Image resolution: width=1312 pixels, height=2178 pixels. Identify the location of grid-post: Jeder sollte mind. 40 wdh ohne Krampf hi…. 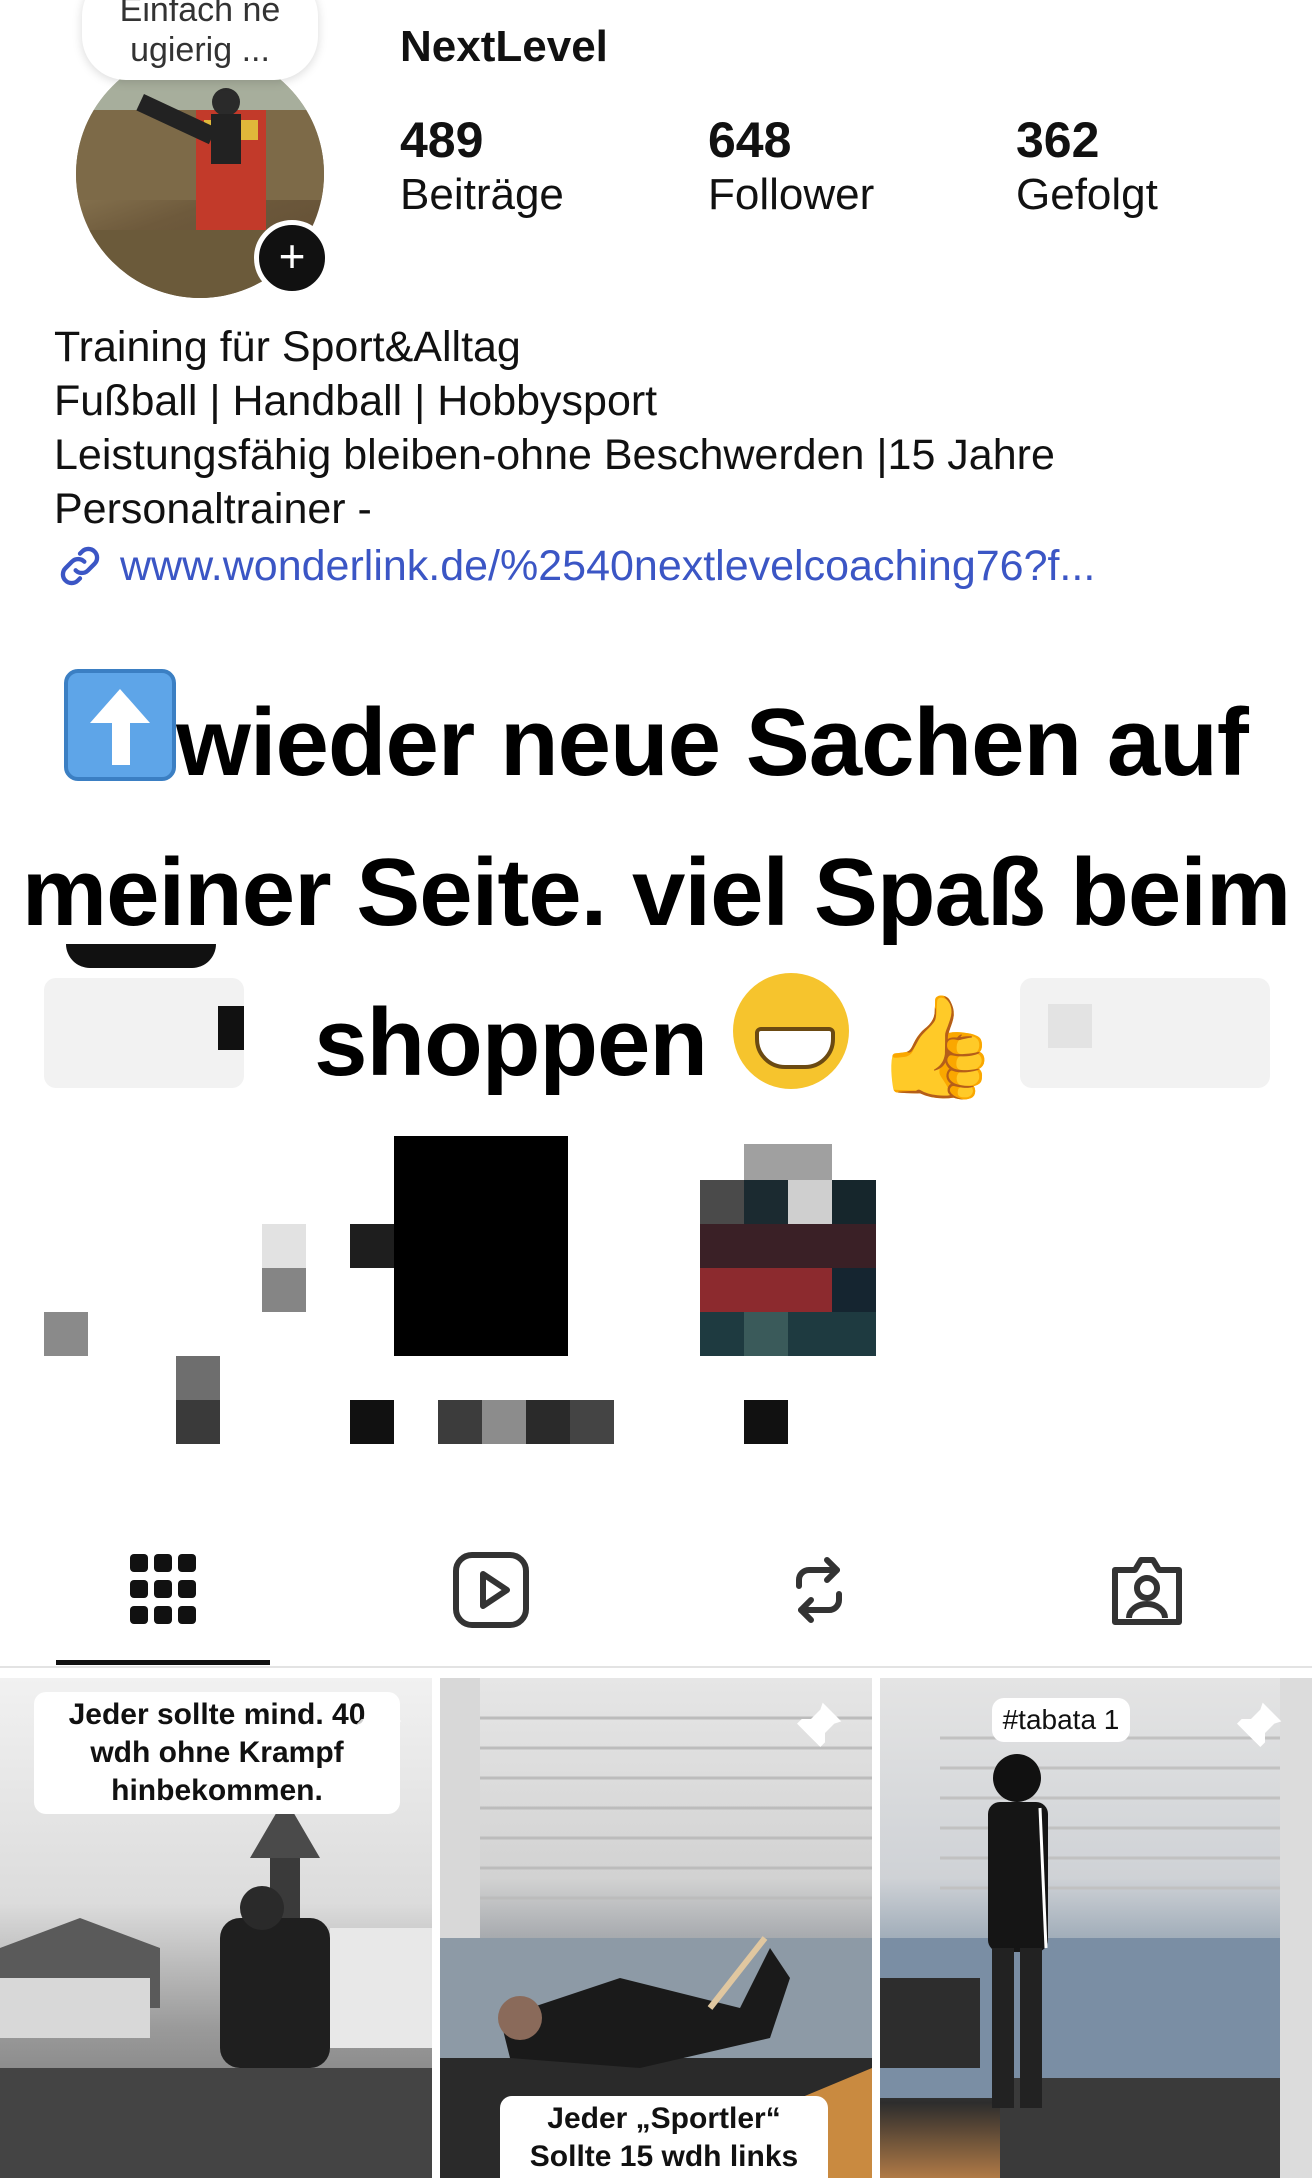
(216, 1928).